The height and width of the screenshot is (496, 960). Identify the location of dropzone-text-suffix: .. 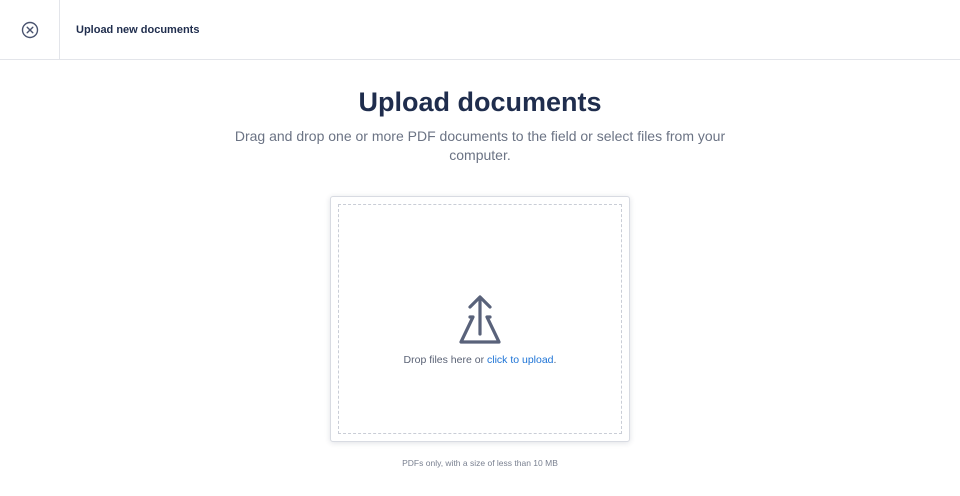
(555, 360).